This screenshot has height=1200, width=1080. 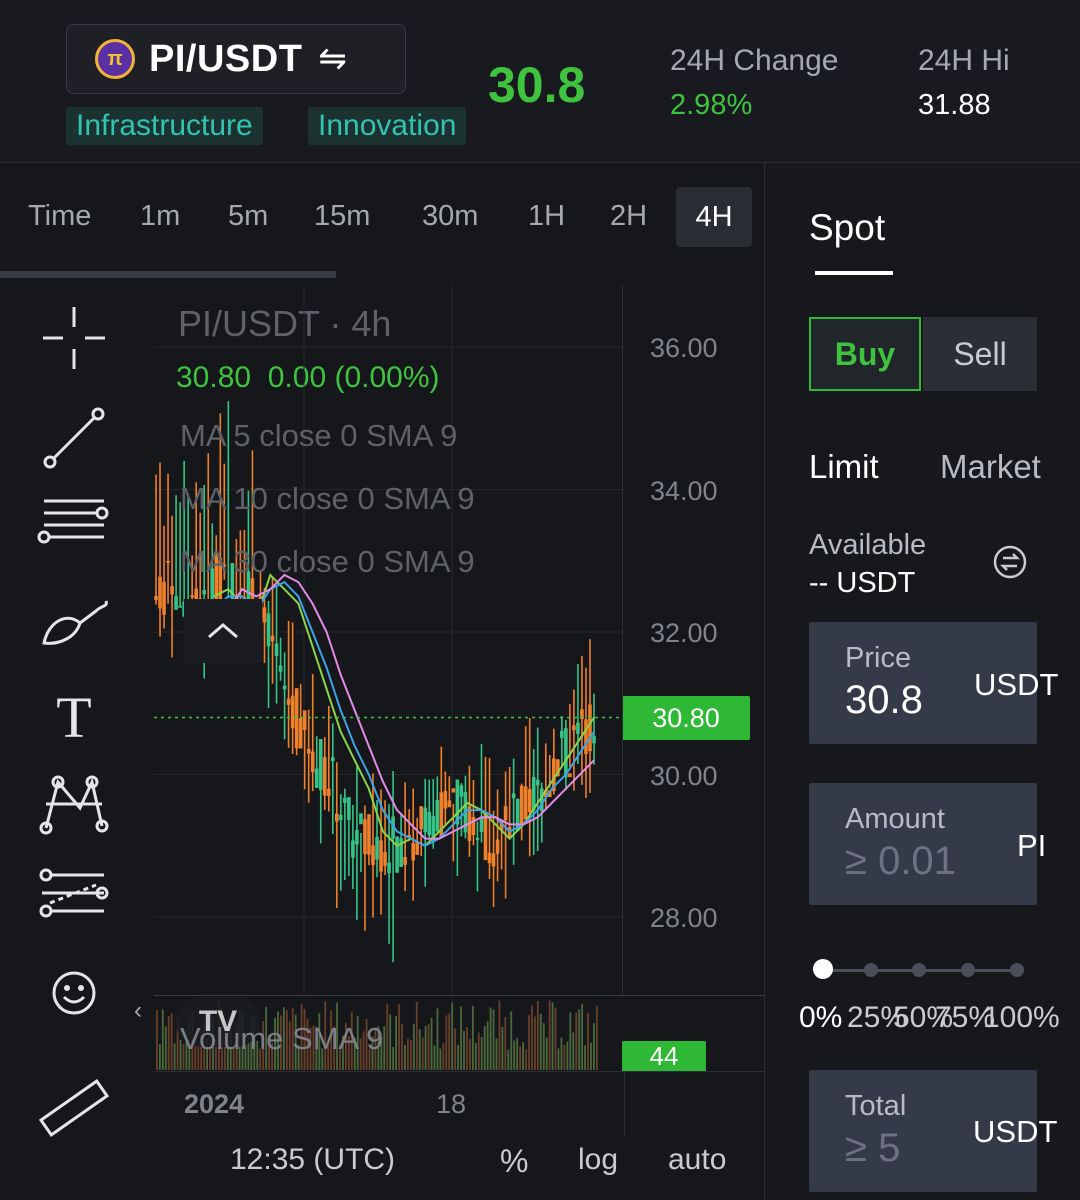 I want to click on ruler-icon, so click(x=74, y=1110).